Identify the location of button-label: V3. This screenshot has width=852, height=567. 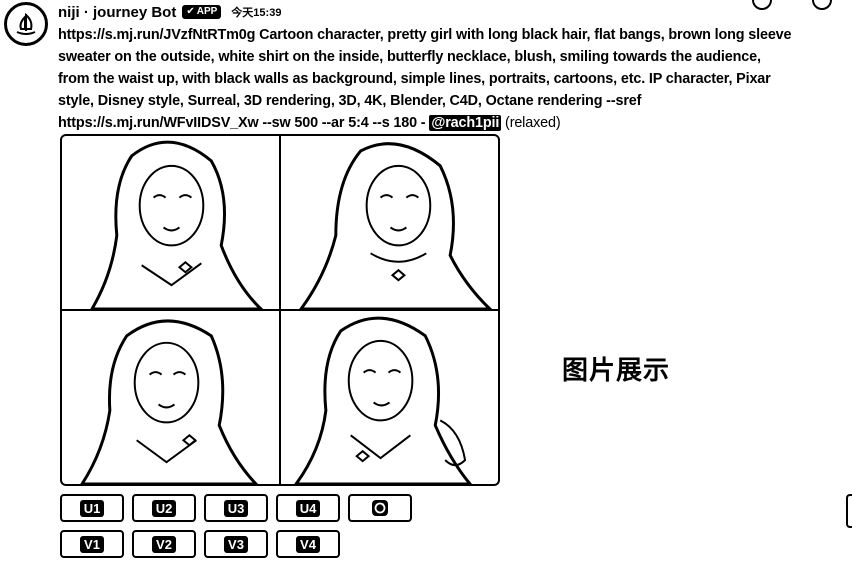
(236, 544).